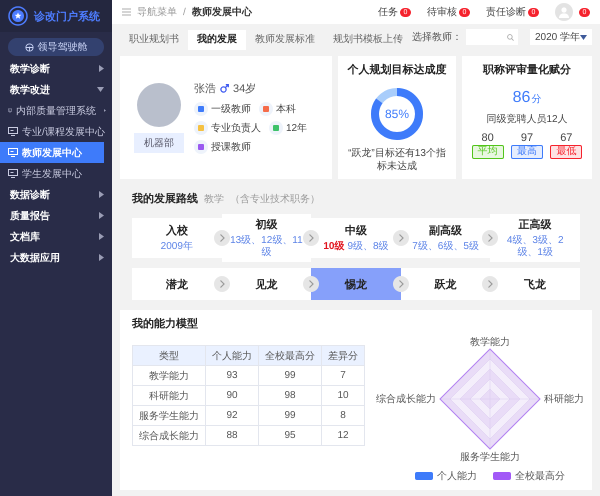 This screenshot has width=600, height=496. What do you see at coordinates (521, 98) in the screenshot?
I see `score-value: 86` at bounding box center [521, 98].